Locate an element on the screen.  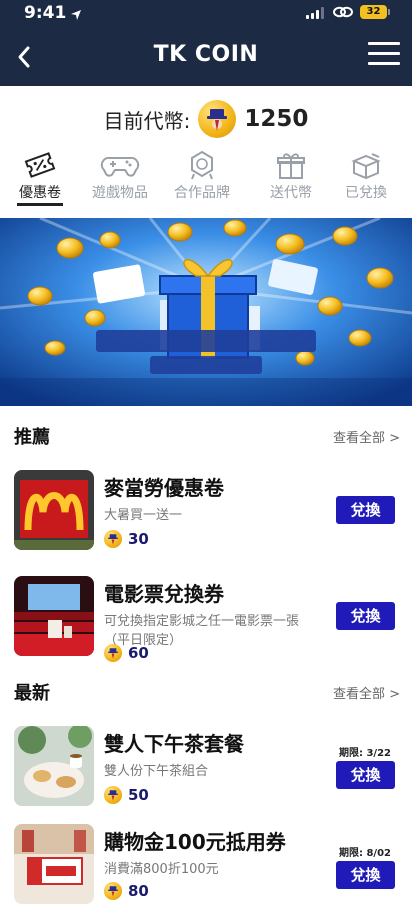
tab-label: 遊戲物品 is located at coordinates (120, 193).